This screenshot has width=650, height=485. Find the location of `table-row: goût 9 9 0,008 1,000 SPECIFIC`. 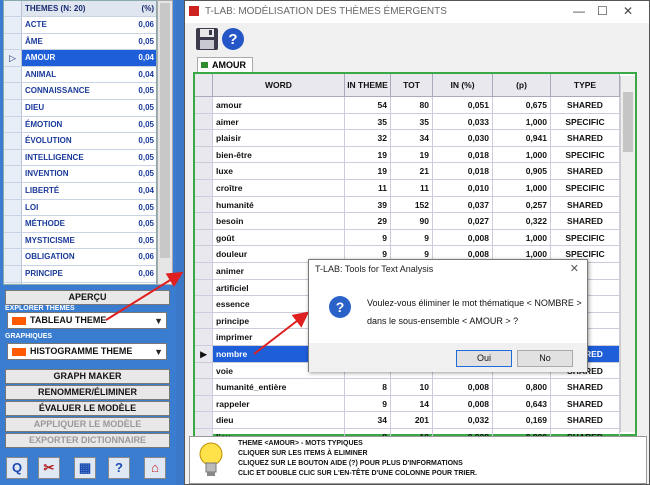

table-row: goût 9 9 0,008 1,000 SPECIFIC is located at coordinates (407, 238).